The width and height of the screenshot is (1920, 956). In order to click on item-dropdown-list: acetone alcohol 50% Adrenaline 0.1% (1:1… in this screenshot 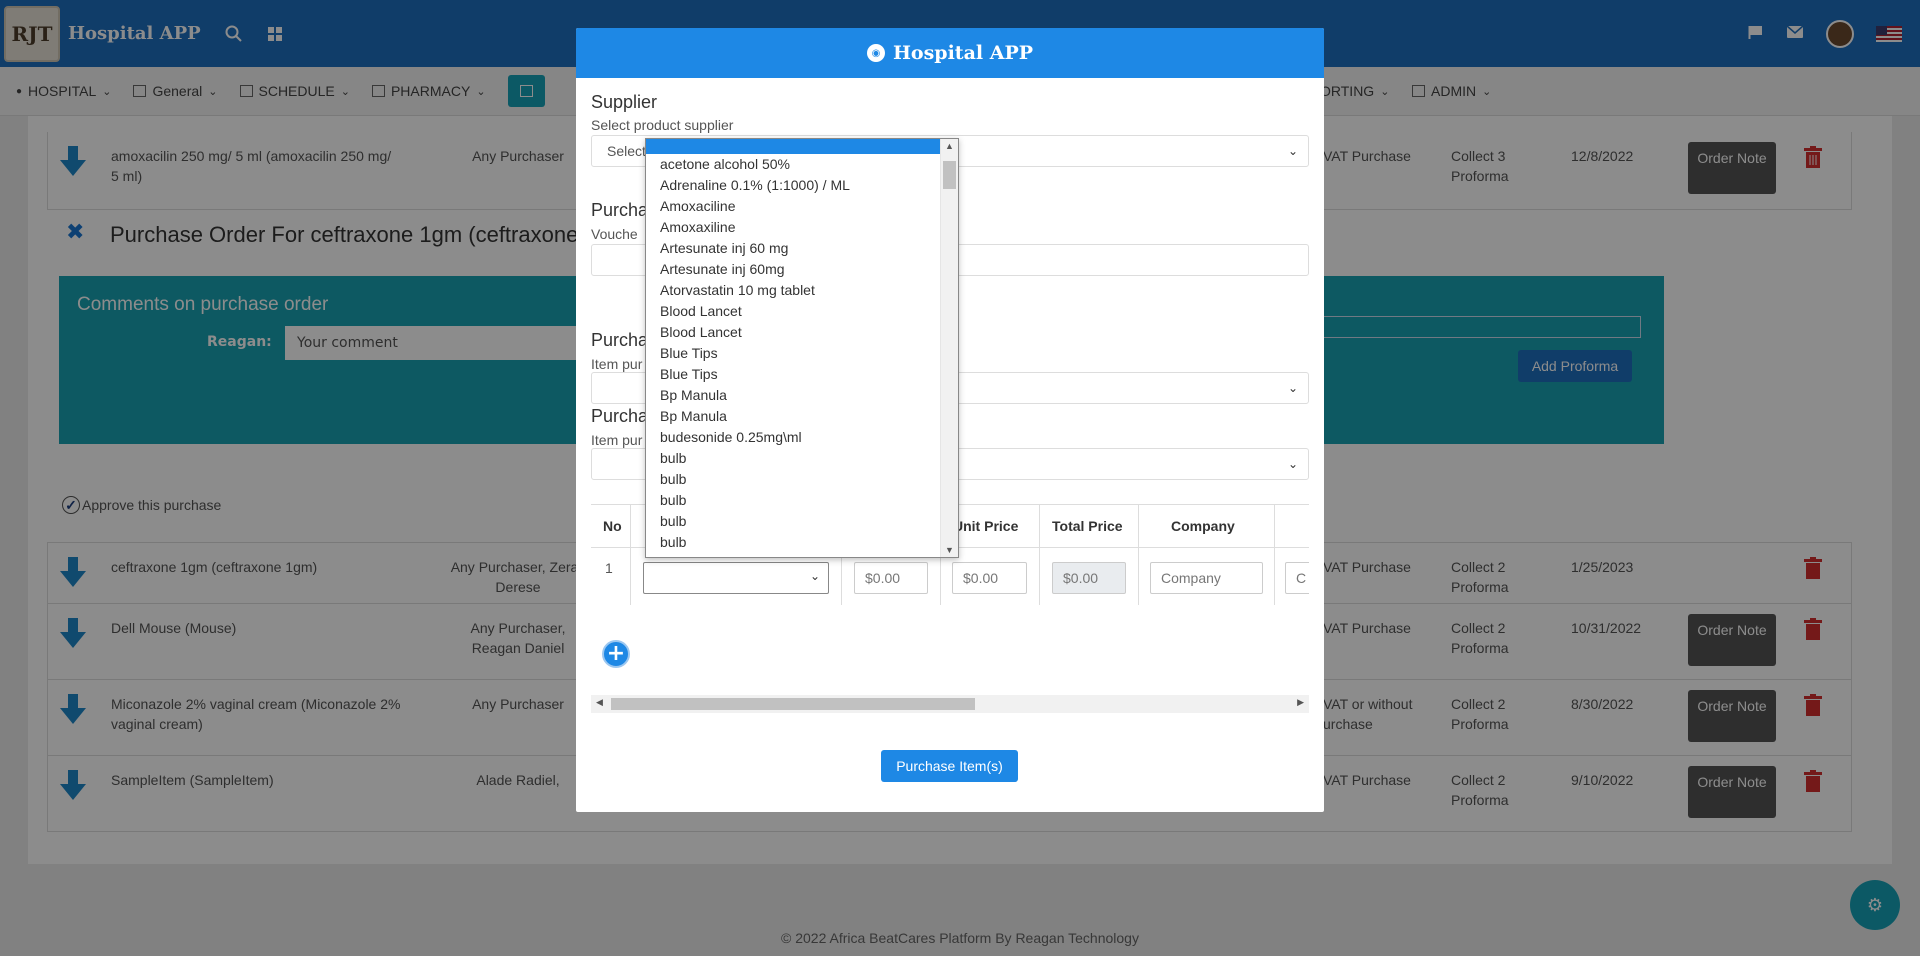, I will do `click(802, 348)`.